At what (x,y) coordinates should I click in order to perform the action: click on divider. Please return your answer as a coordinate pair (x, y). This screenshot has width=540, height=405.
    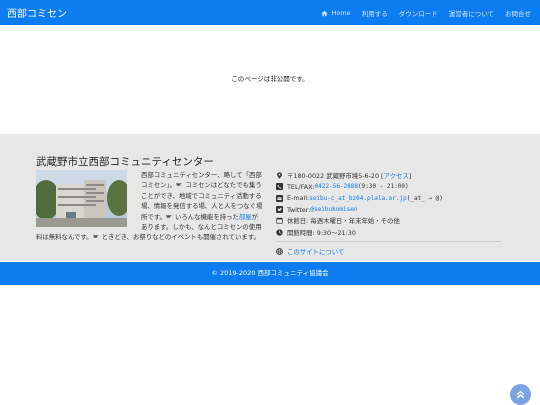
    Looking at the image, I should click on (388, 241).